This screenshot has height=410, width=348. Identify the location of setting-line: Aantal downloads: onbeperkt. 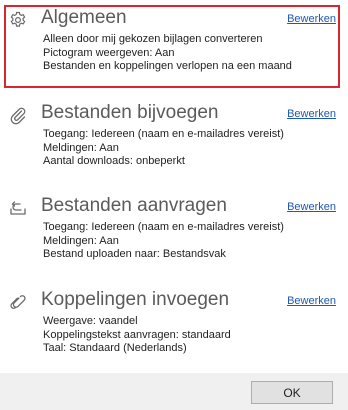
(114, 161).